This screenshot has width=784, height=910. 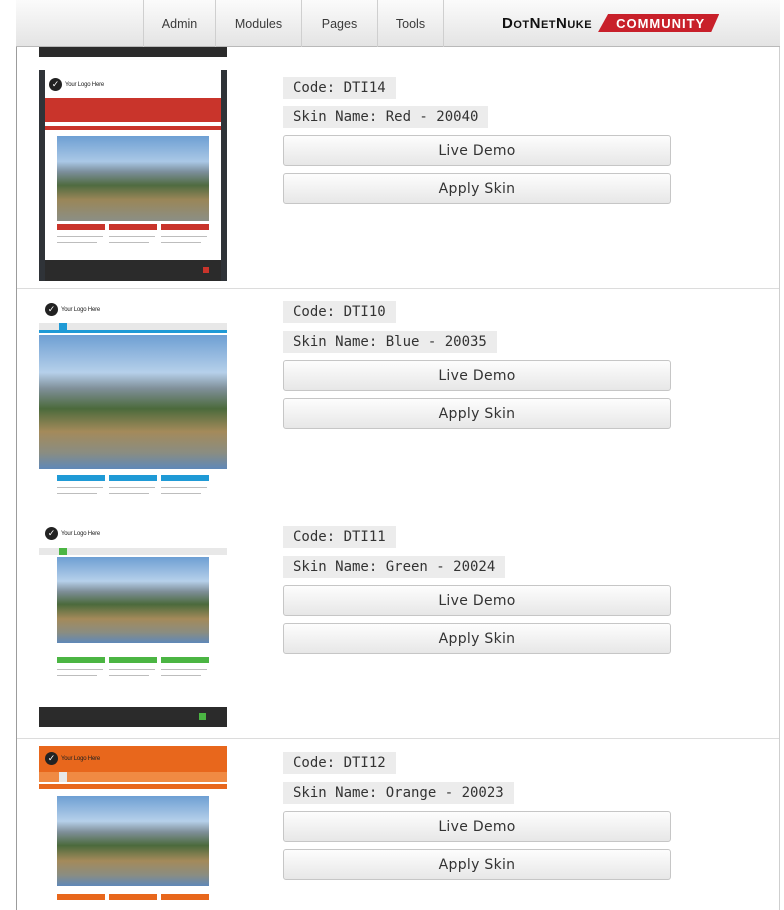 I want to click on menu-pages: Pages, so click(x=340, y=23).